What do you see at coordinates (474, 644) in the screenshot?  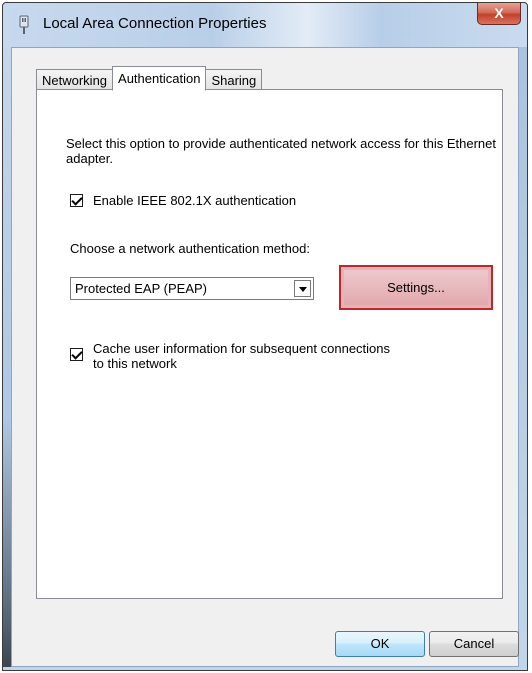 I see `cancel-button: Cancel` at bounding box center [474, 644].